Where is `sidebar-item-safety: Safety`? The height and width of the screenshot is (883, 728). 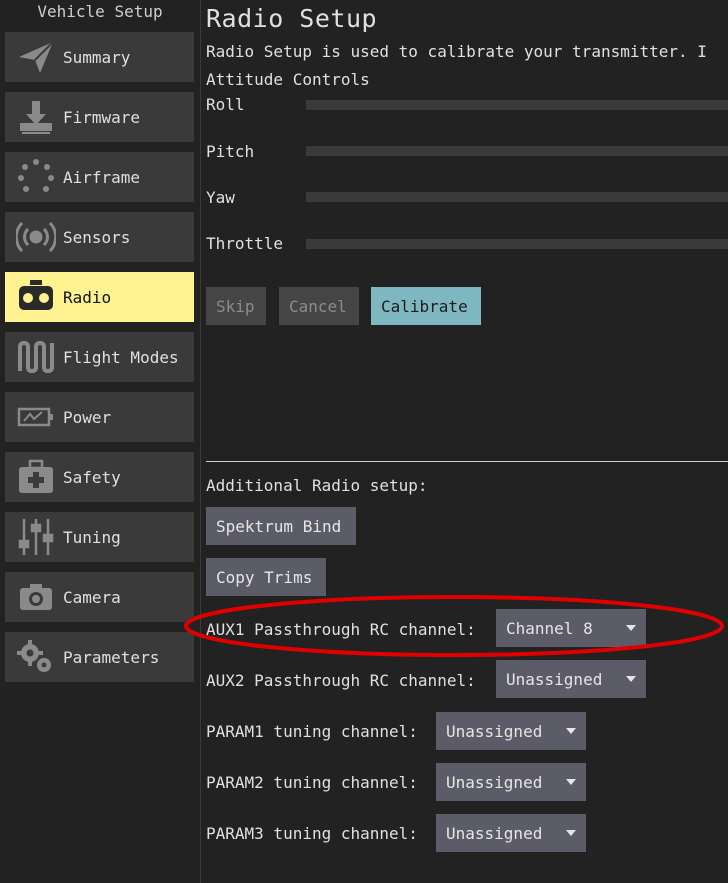 sidebar-item-safety: Safety is located at coordinates (99, 477).